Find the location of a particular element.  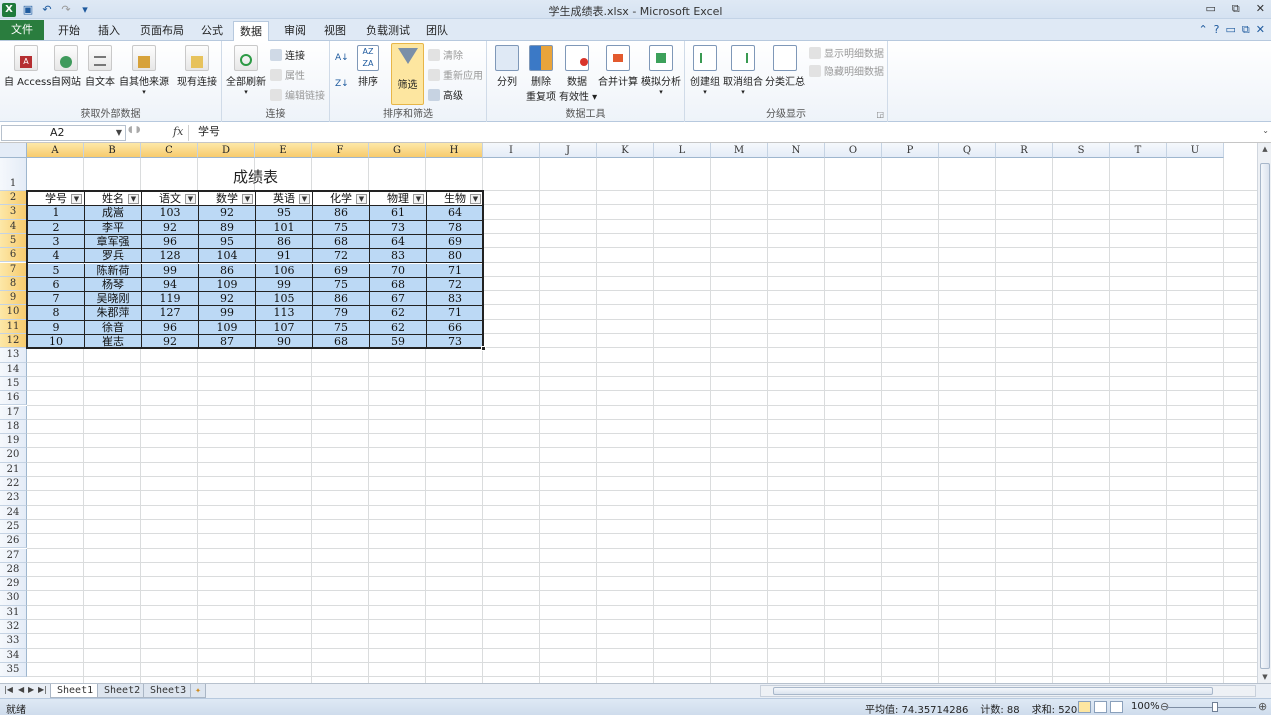

table-cell: 109 is located at coordinates (227, 327).